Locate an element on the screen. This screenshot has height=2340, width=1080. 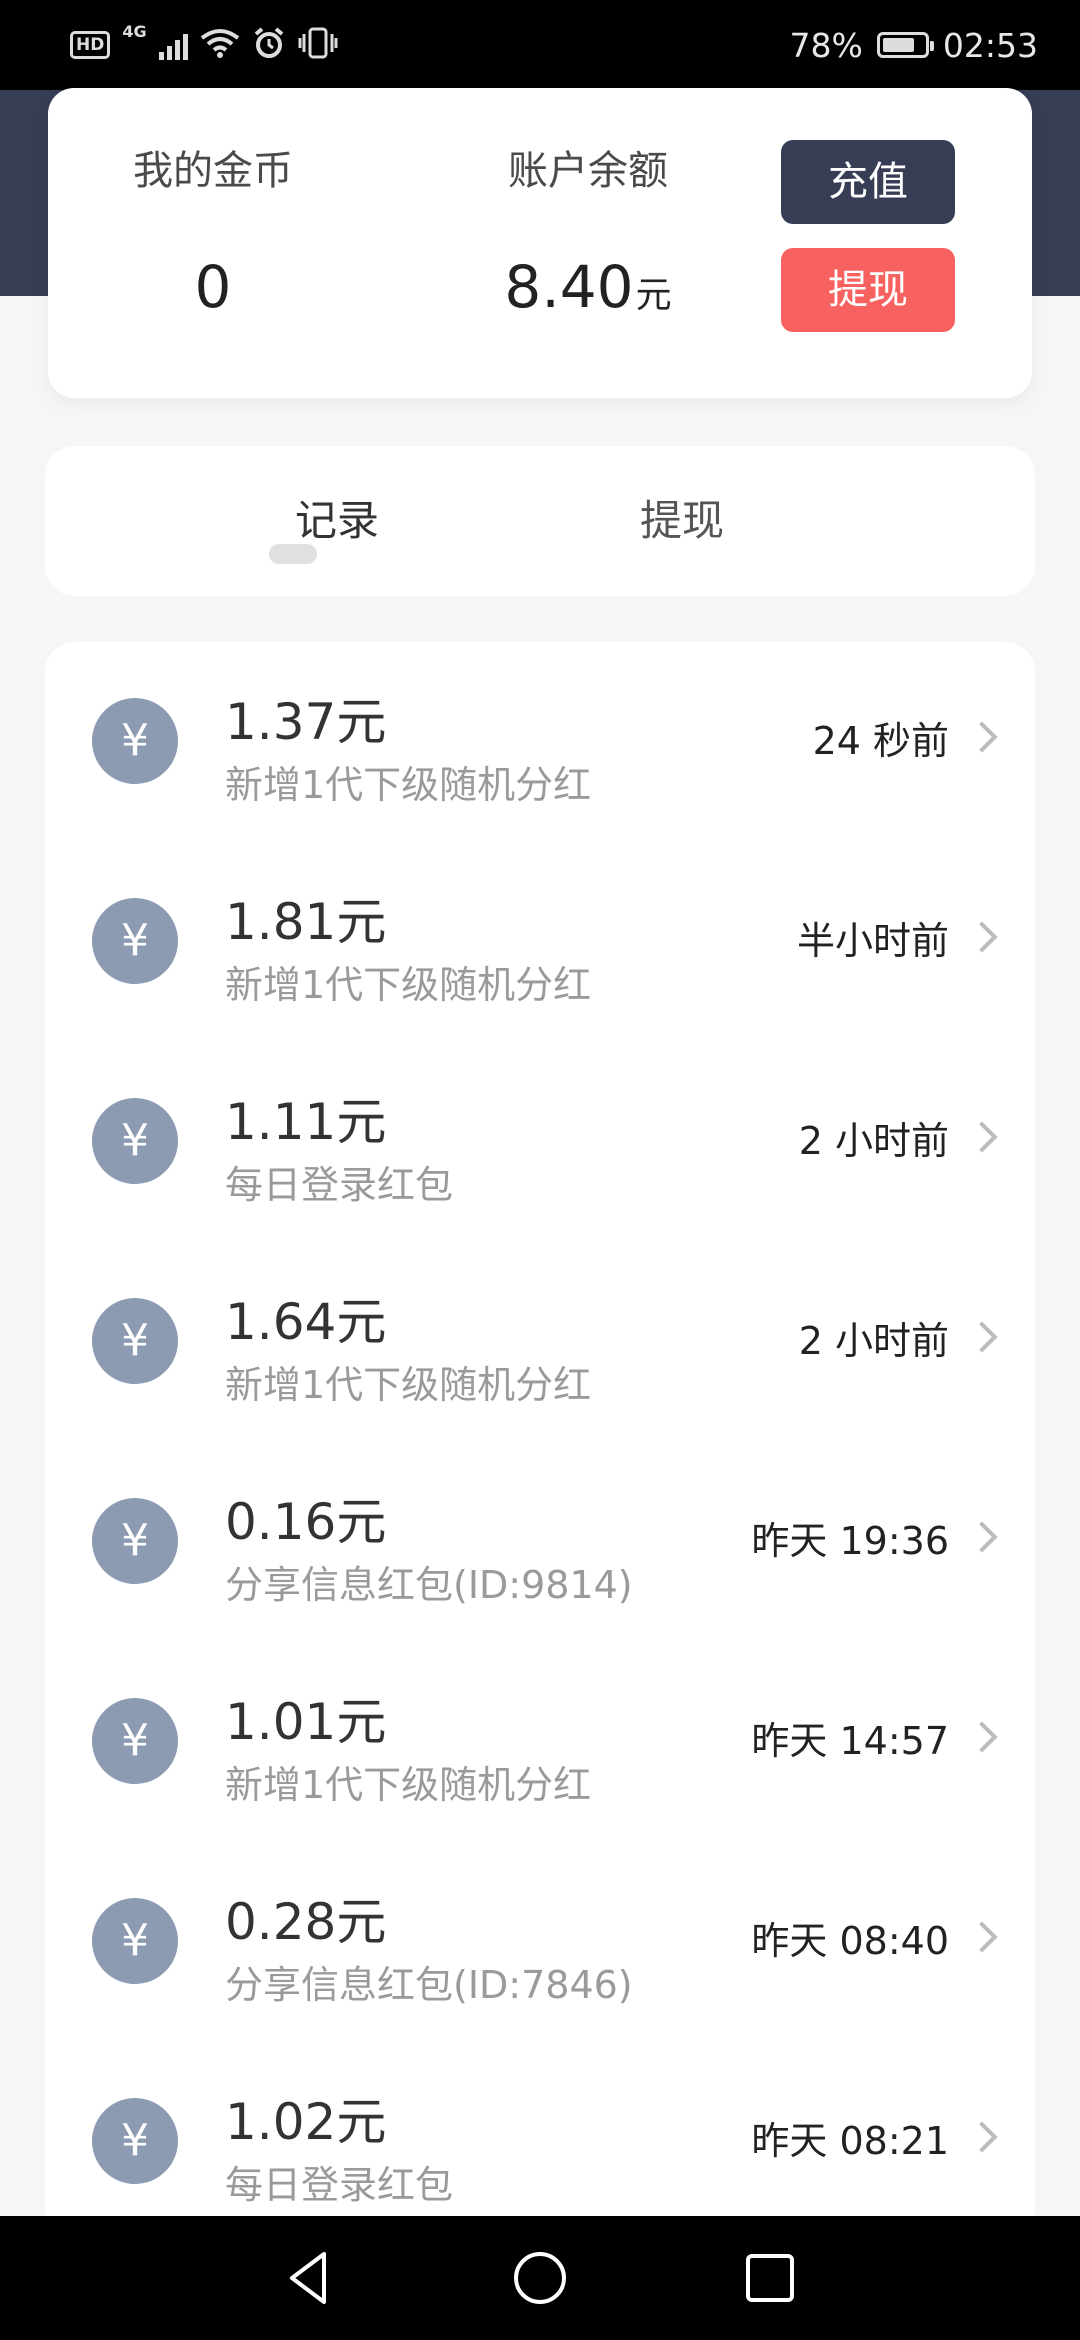
record-time: 半小时前 is located at coordinates (872, 941).